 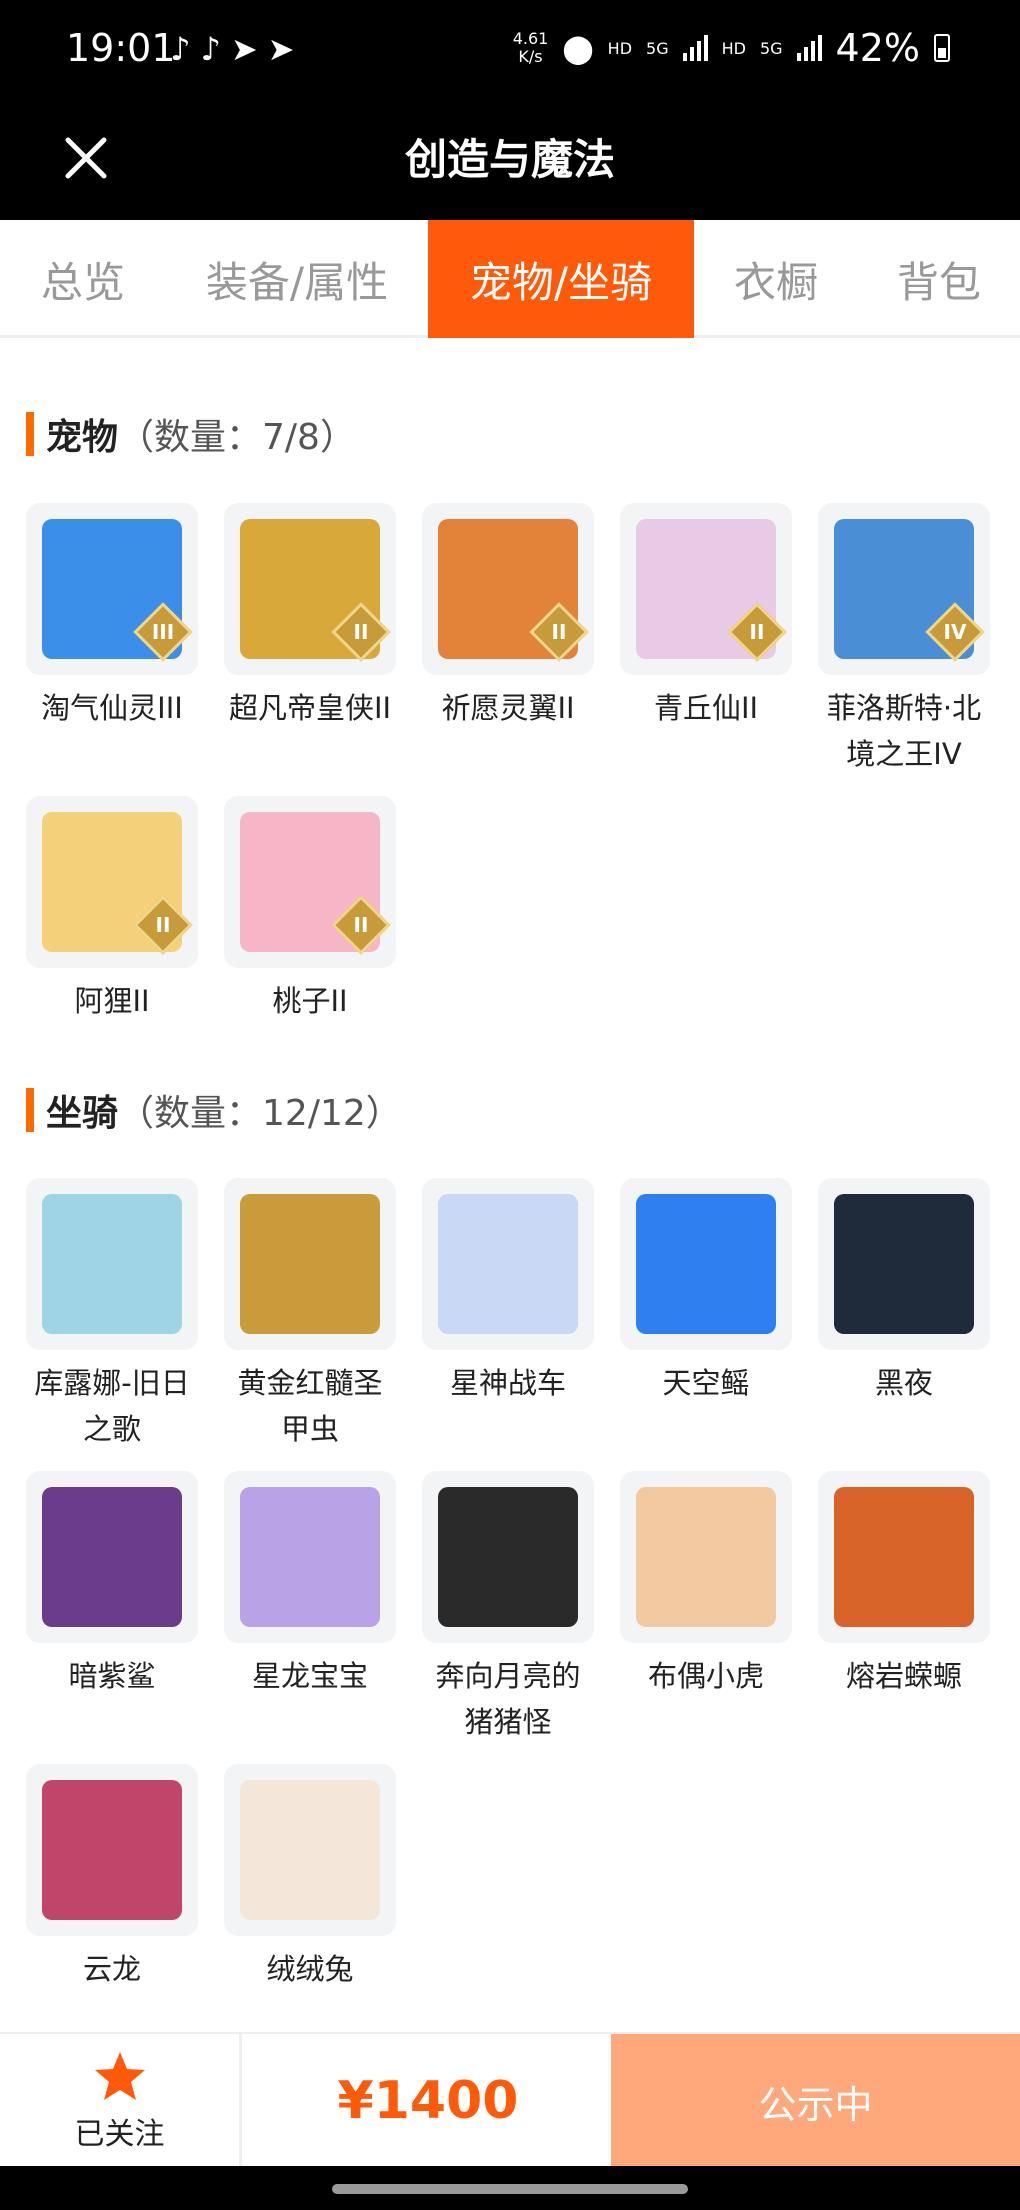 What do you see at coordinates (903, 1676) in the screenshot?
I see `mount-name: 熔岩蝾螈` at bounding box center [903, 1676].